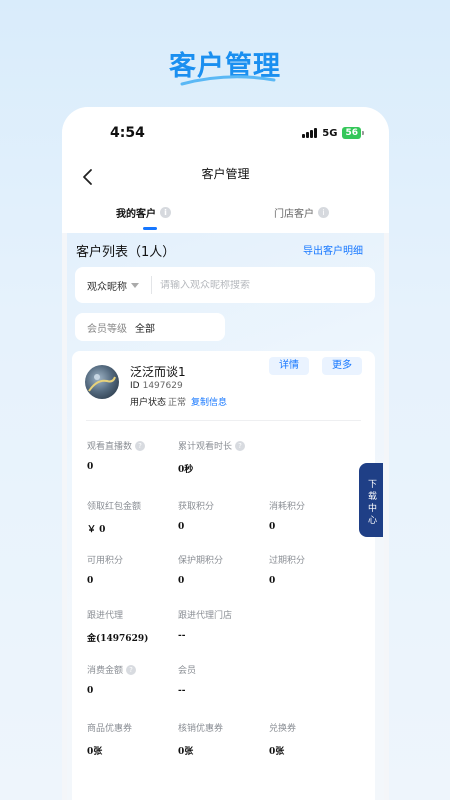  What do you see at coordinates (117, 626) in the screenshot?
I see `stat-agent: 跟进代理 金(1497629)` at bounding box center [117, 626].